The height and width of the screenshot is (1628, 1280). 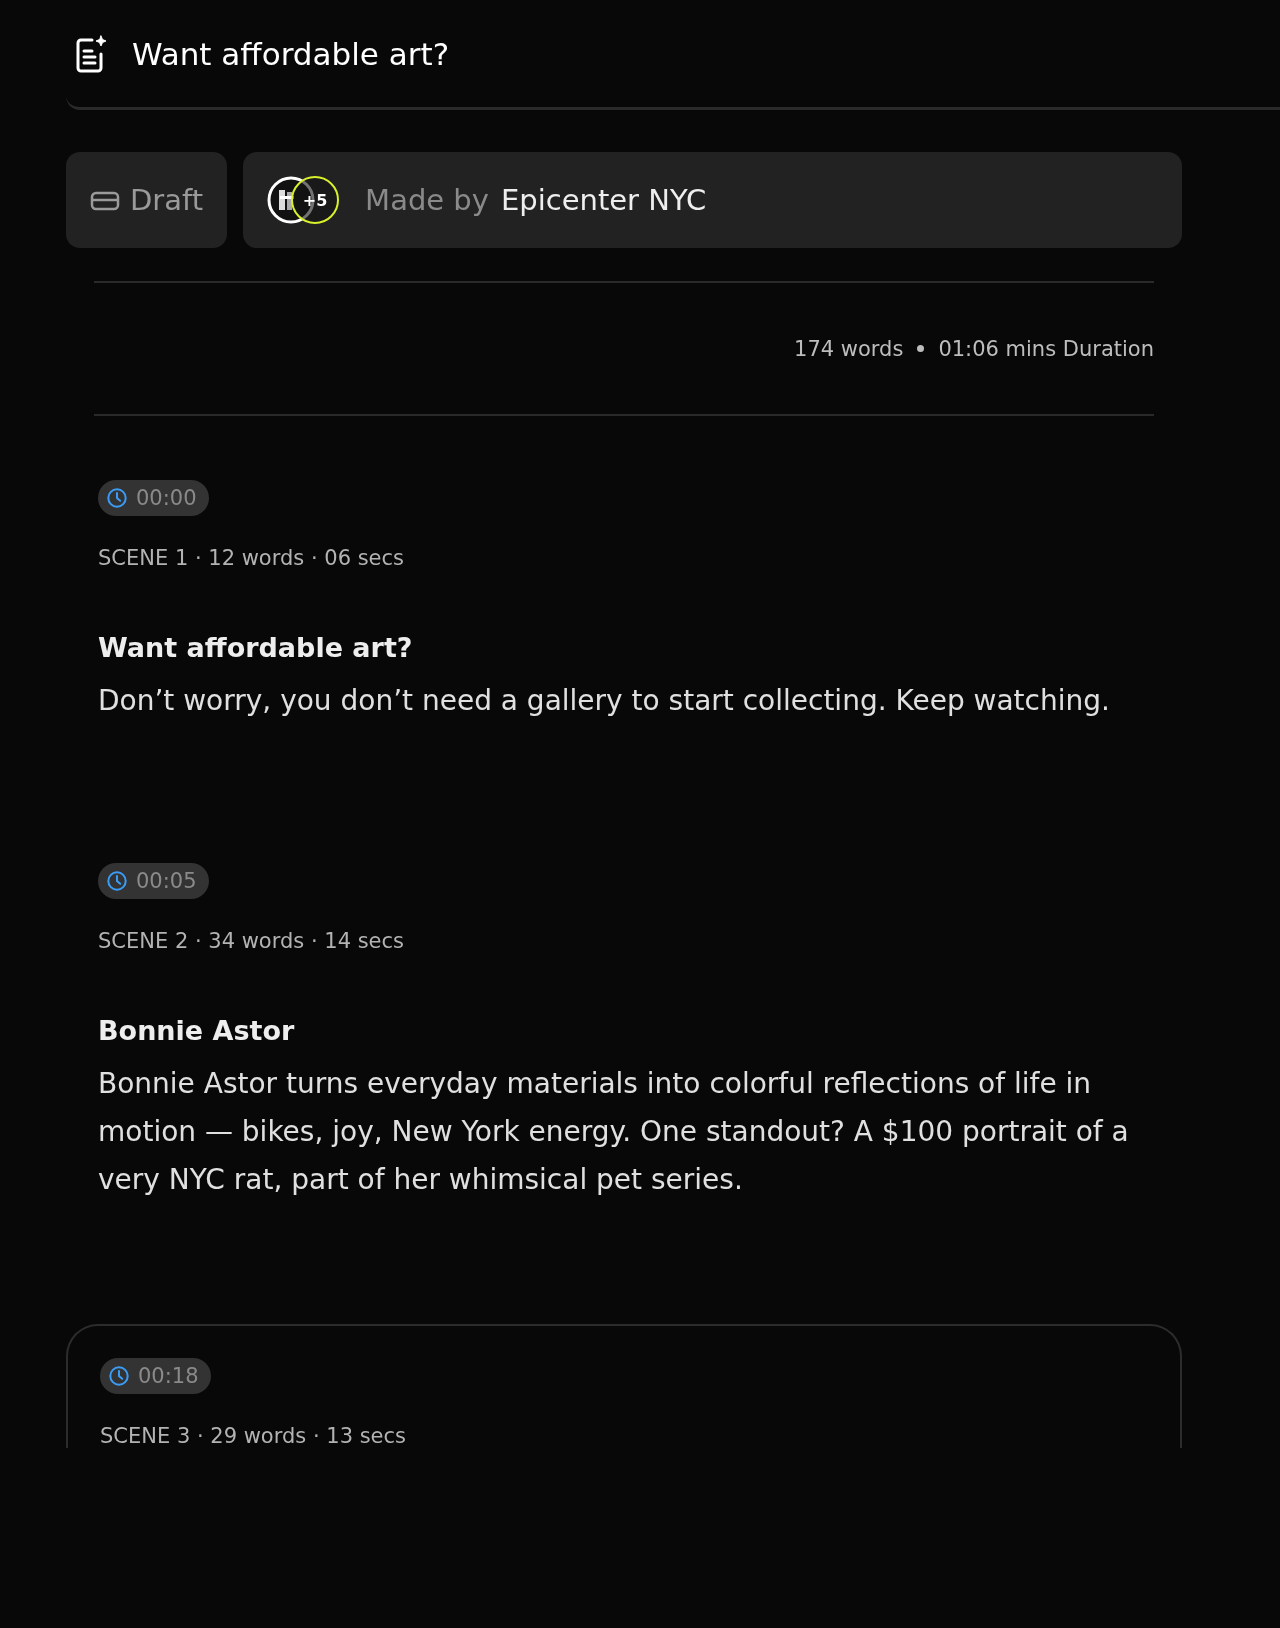 What do you see at coordinates (614, 1132) in the screenshot?
I see `scene-text: Bonnie Astor turns everyday materials into colorful reflections of life in motion — bikes, joy, New York energy. One standout? A $100 portrait of a very NYC rat, part of her whimsical pet series.` at bounding box center [614, 1132].